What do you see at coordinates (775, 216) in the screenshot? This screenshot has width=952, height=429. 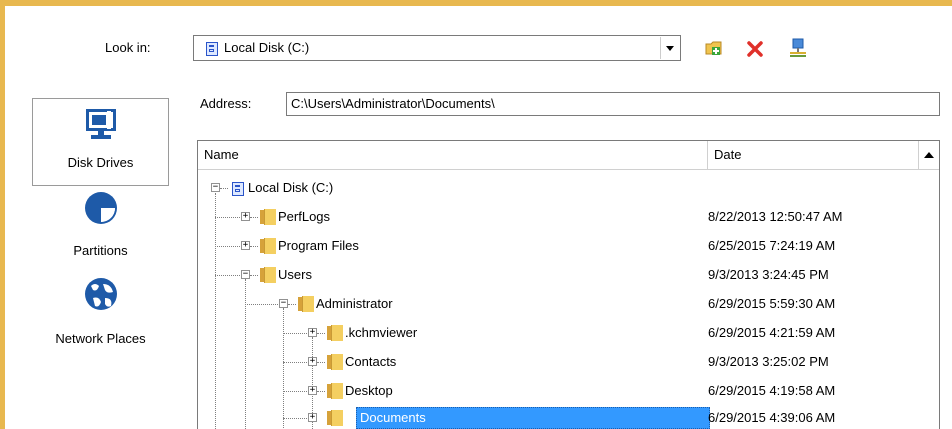 I see `tree-row-date: 8/22/2013 12:50:47 AM` at bounding box center [775, 216].